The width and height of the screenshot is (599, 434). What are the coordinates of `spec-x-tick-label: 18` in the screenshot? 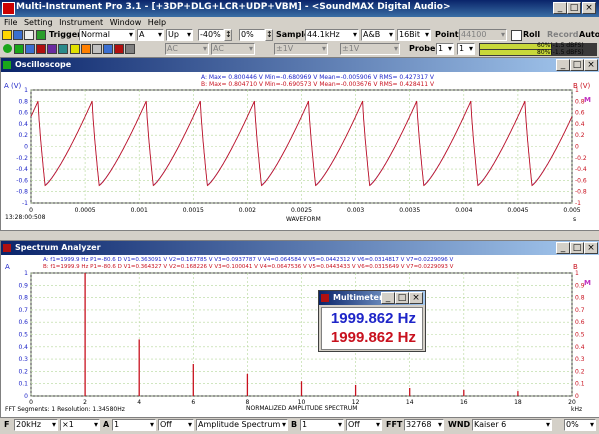 It's located at (518, 402).